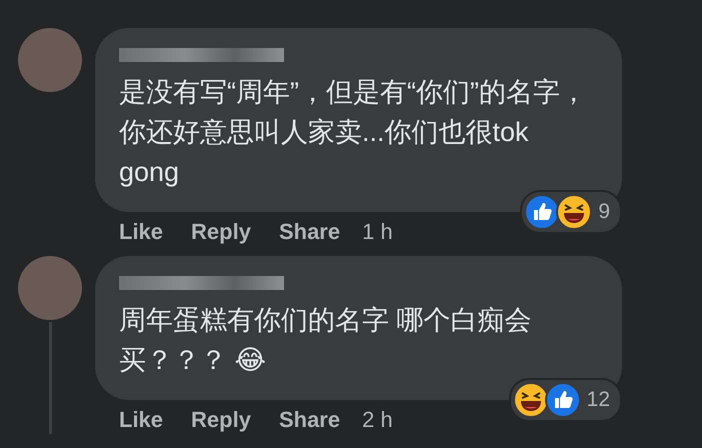  I want to click on reaction-summary: 9, so click(571, 212).